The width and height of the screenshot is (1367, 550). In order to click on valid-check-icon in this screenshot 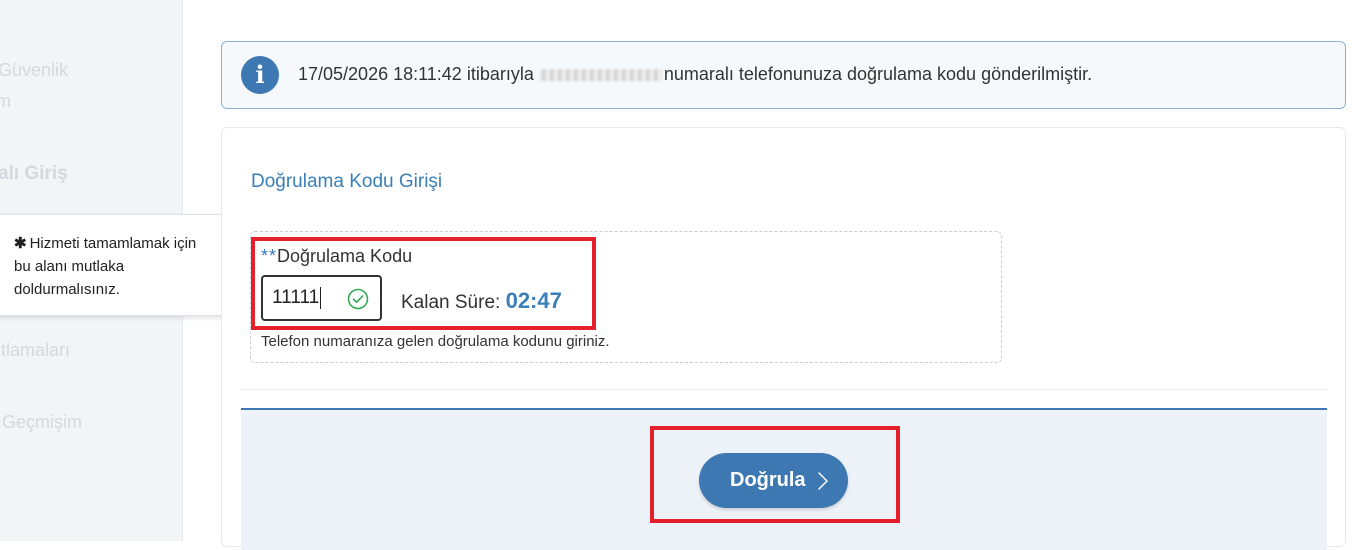, I will do `click(358, 299)`.